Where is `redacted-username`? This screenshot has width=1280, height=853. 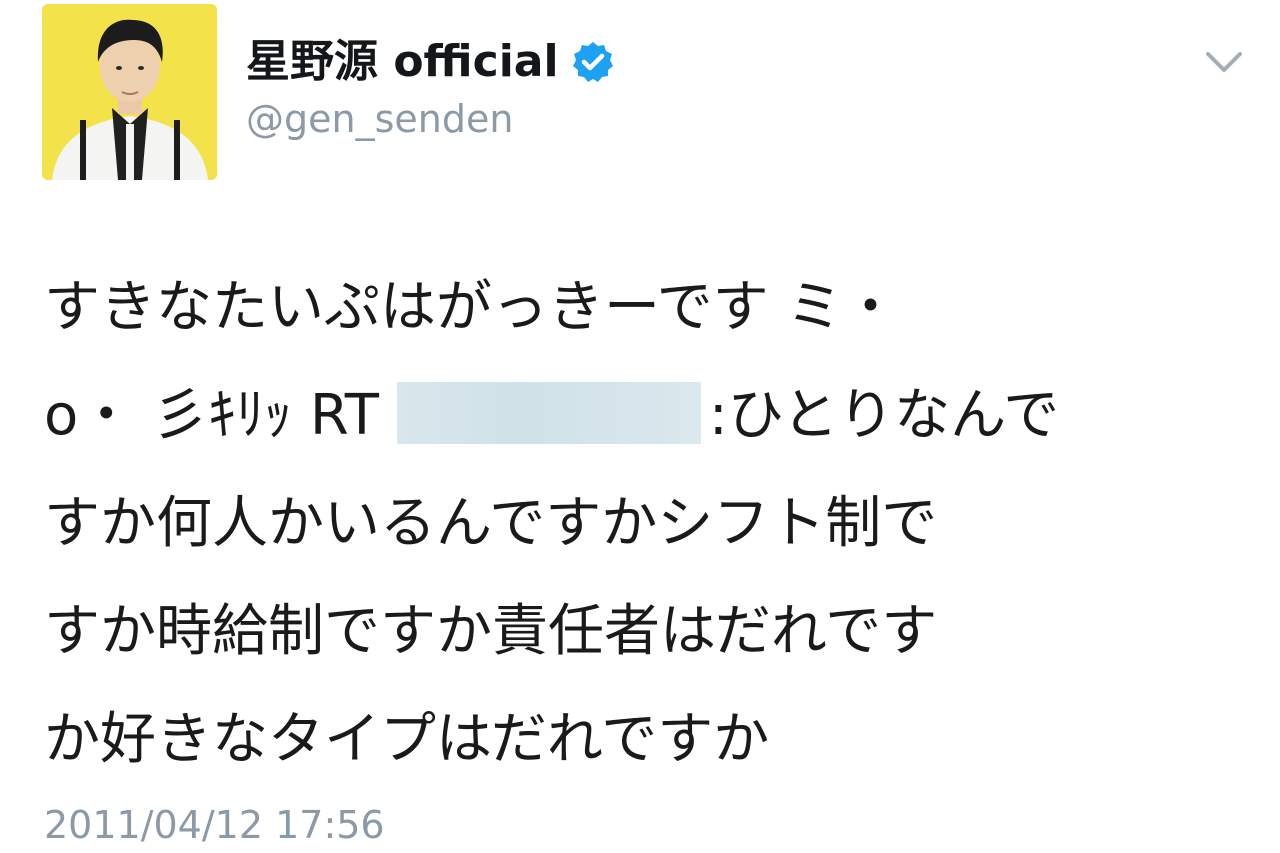
redacted-username is located at coordinates (548, 413).